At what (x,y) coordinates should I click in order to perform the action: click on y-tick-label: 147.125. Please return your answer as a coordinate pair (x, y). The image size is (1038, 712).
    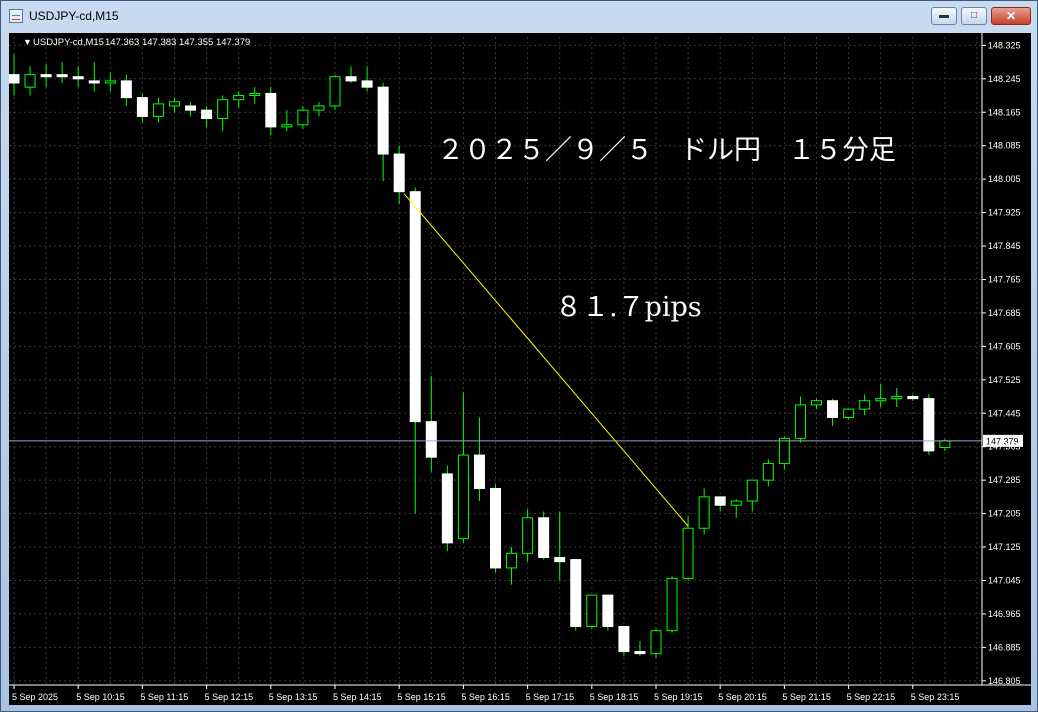
    Looking at the image, I should click on (1004, 547).